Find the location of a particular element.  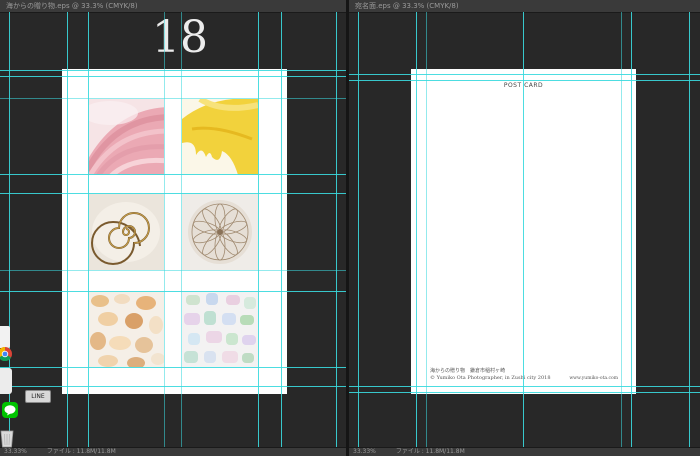

right-document-tab: 宛名面.eps @ 33.3% (CMYK/8) is located at coordinates (524, 6).